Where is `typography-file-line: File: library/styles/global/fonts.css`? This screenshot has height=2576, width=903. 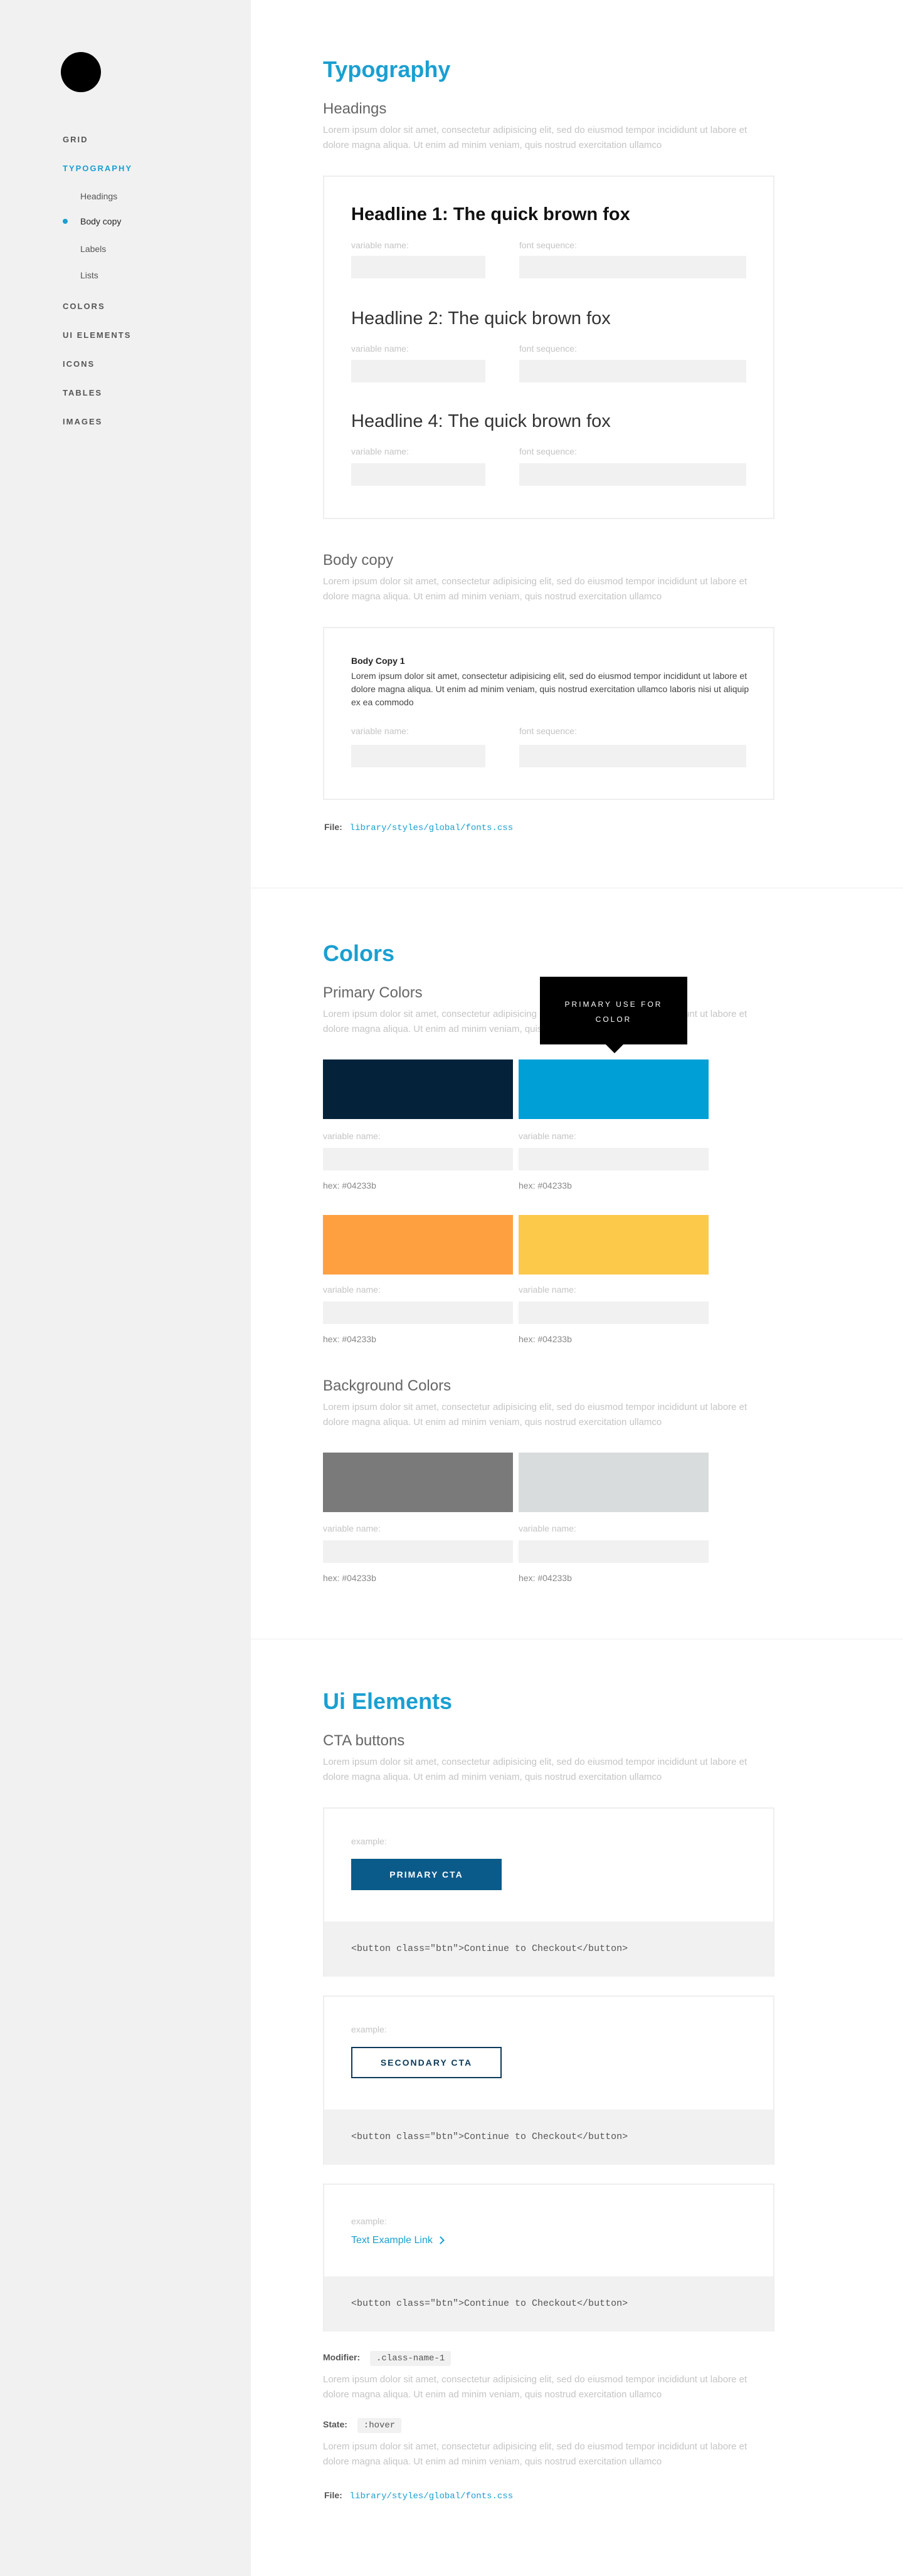 typography-file-line: File: library/styles/global/fonts.css is located at coordinates (418, 827).